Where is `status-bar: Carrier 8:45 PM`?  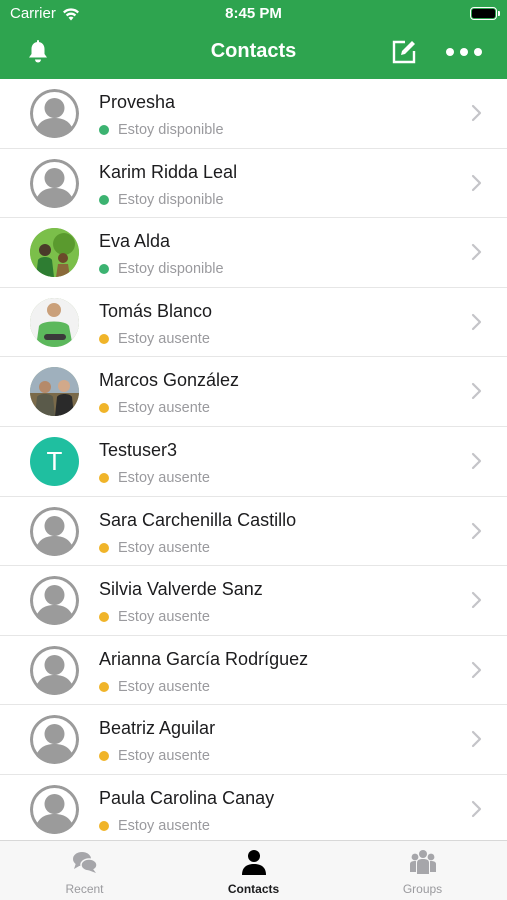 status-bar: Carrier 8:45 PM is located at coordinates (253, 13).